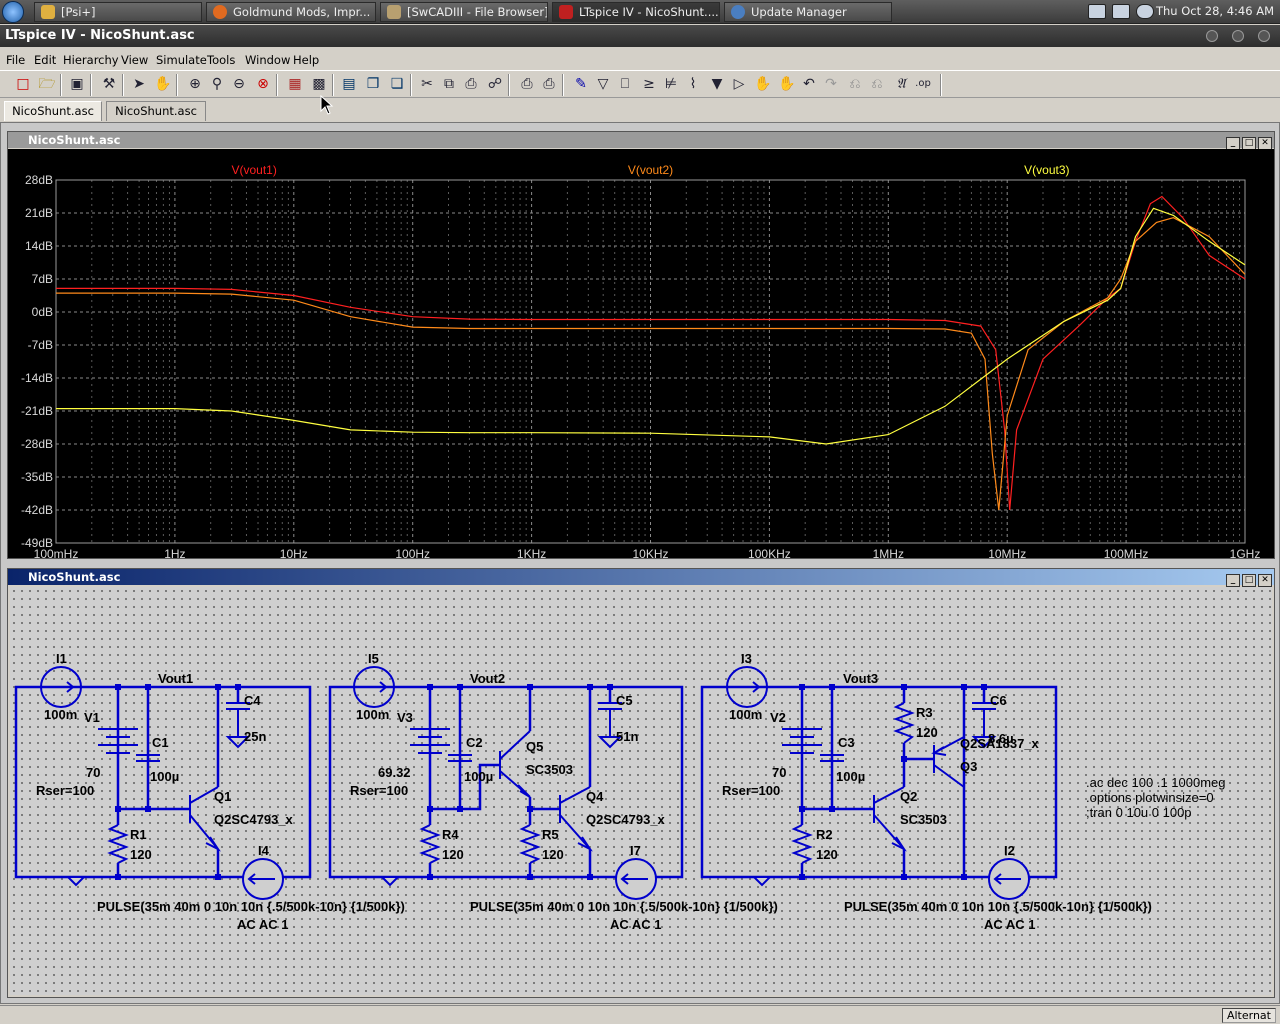  What do you see at coordinates (1265, 580) in the screenshot?
I see `close-button: ✕` at bounding box center [1265, 580].